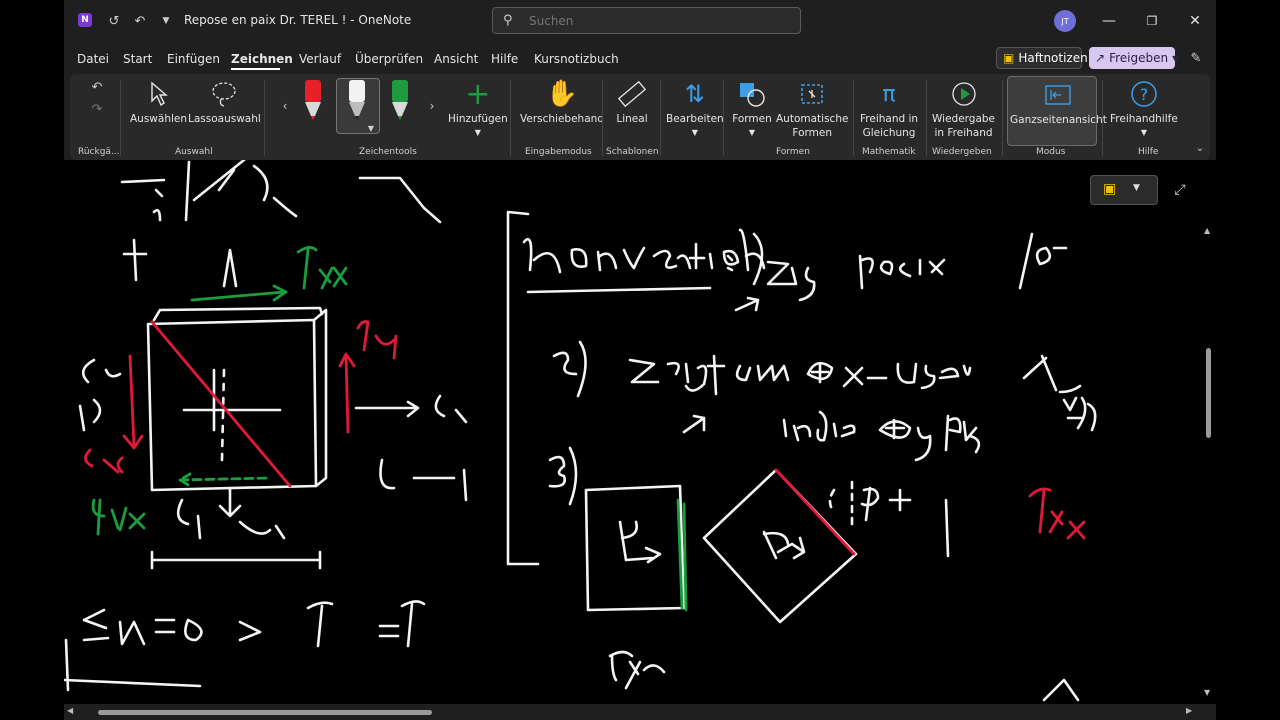 This screenshot has width=1280, height=720. Describe the element at coordinates (255, 69) in the screenshot. I see `active-tab-indicator` at that location.